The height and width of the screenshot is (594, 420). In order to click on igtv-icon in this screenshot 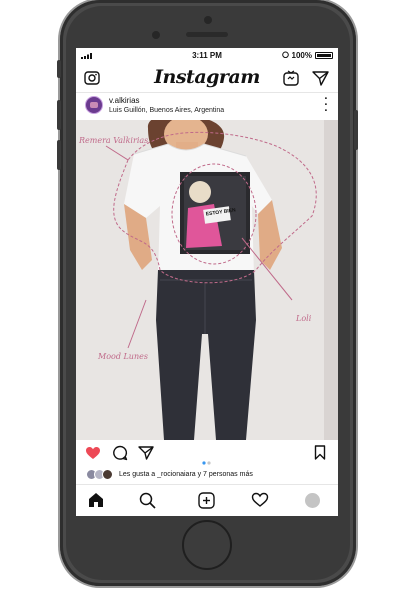, I will do `click(291, 80)`.